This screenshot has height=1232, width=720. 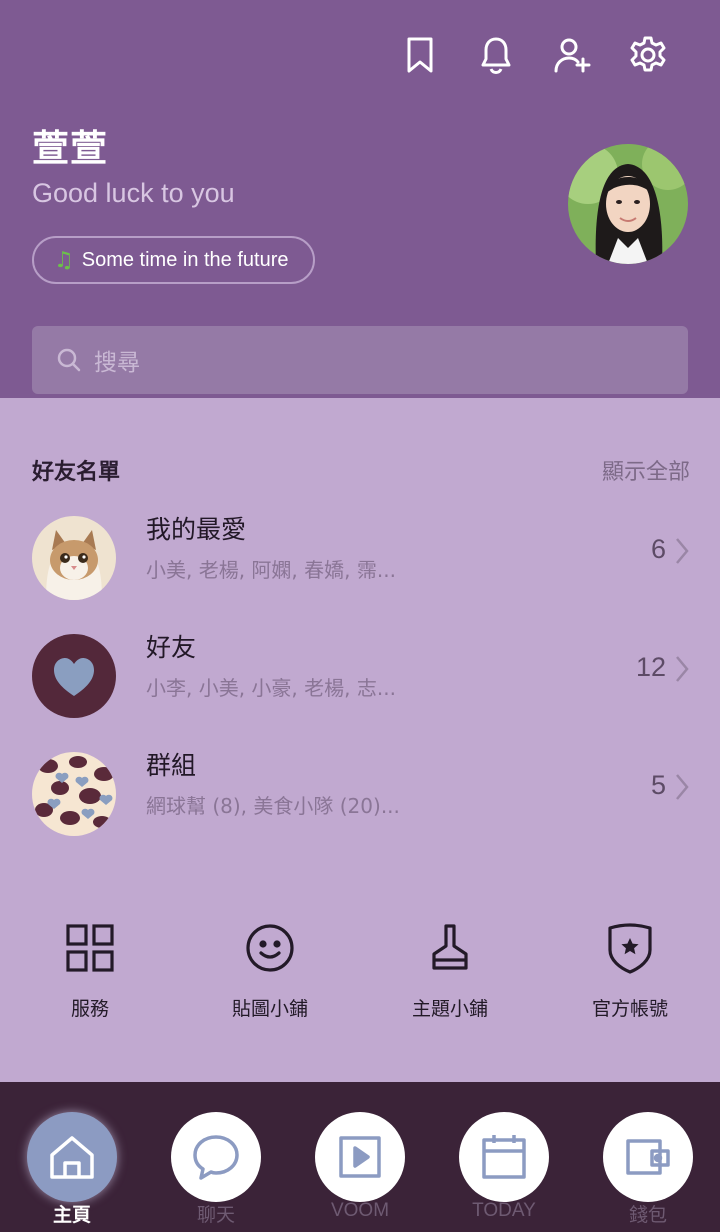 I want to click on heart-avatar, so click(x=74, y=676).